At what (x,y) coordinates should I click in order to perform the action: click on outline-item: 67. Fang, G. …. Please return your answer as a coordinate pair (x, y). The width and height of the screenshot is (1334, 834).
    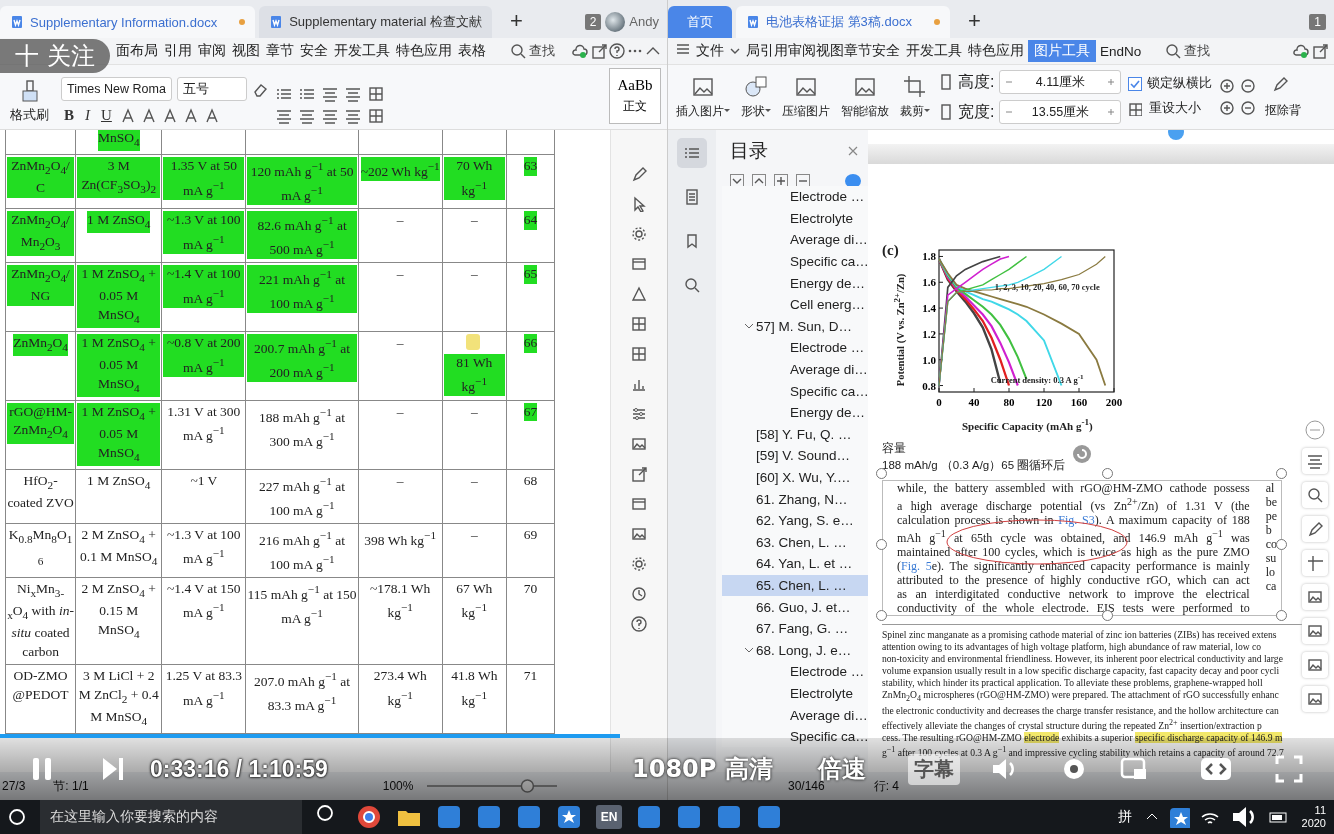
    Looking at the image, I should click on (795, 628).